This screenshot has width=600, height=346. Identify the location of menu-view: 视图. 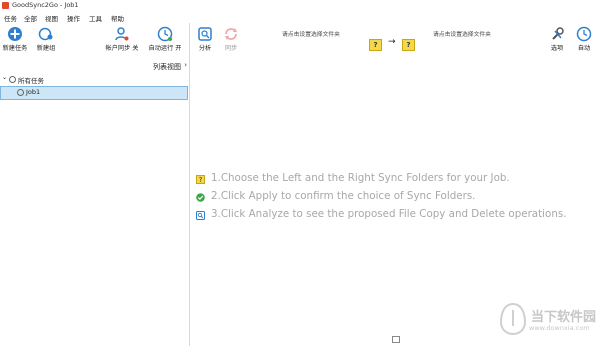
(51, 18).